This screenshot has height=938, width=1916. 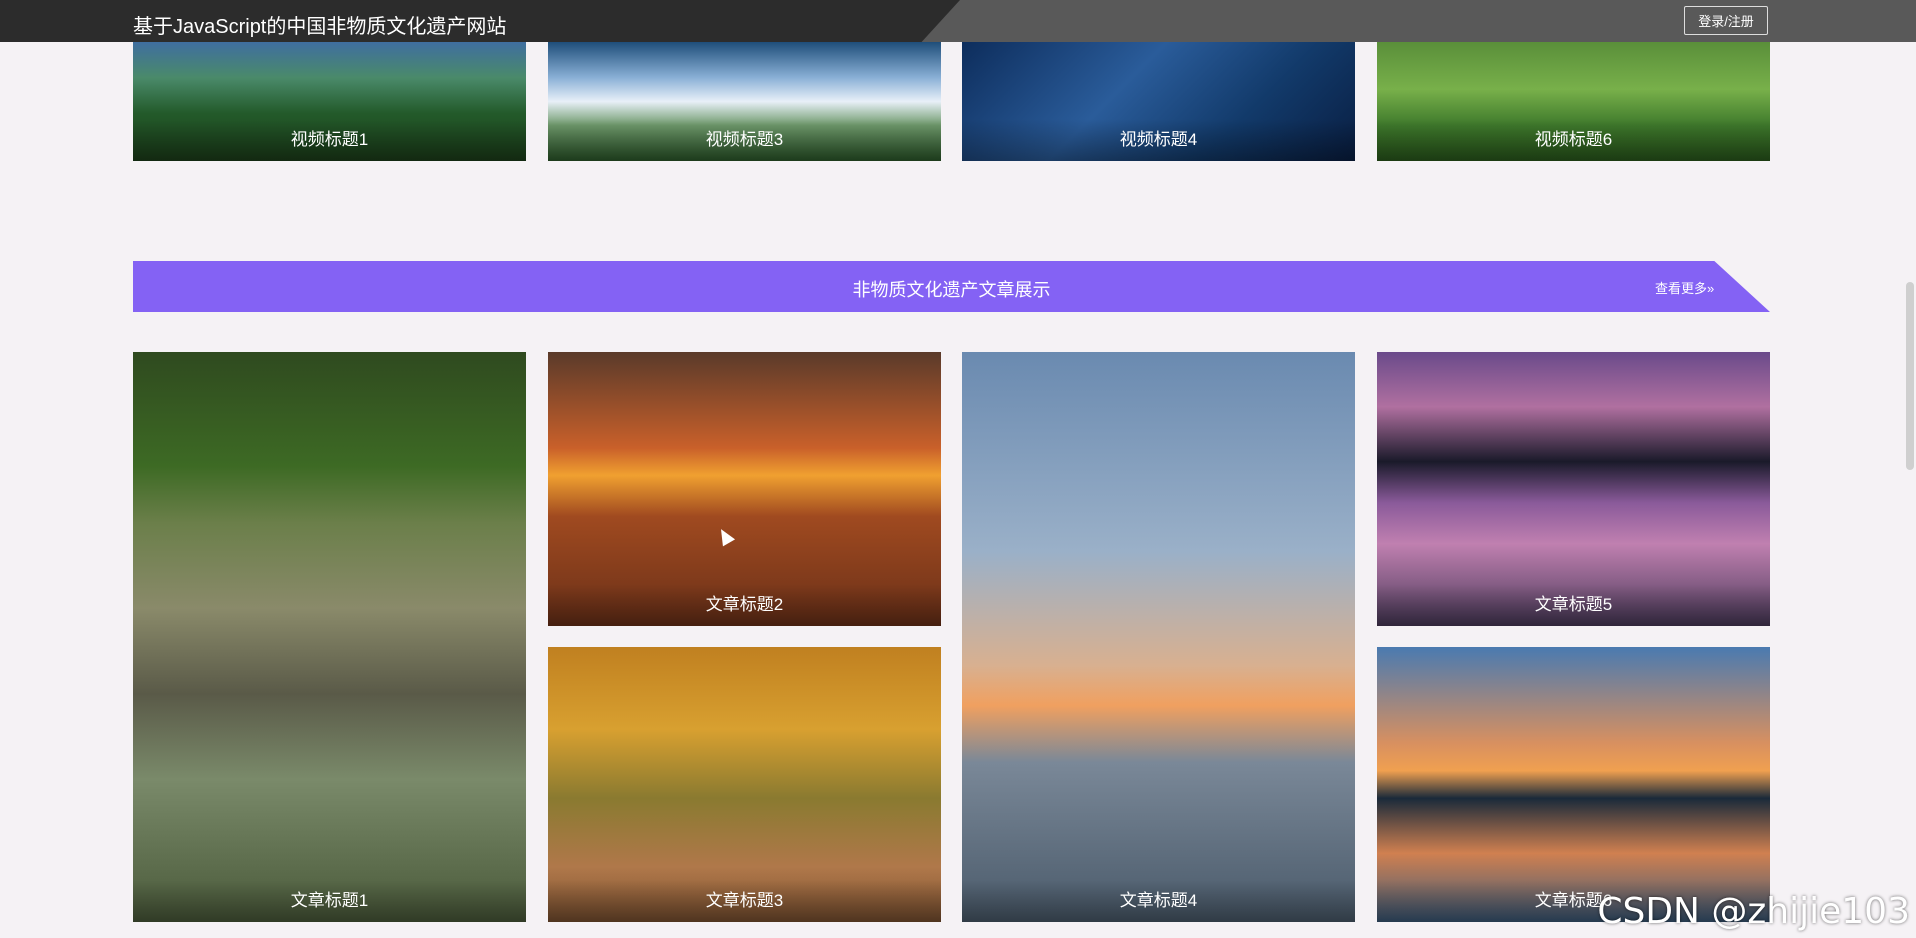 I want to click on video-card-4: 视频标题4, so click(x=1158, y=101).